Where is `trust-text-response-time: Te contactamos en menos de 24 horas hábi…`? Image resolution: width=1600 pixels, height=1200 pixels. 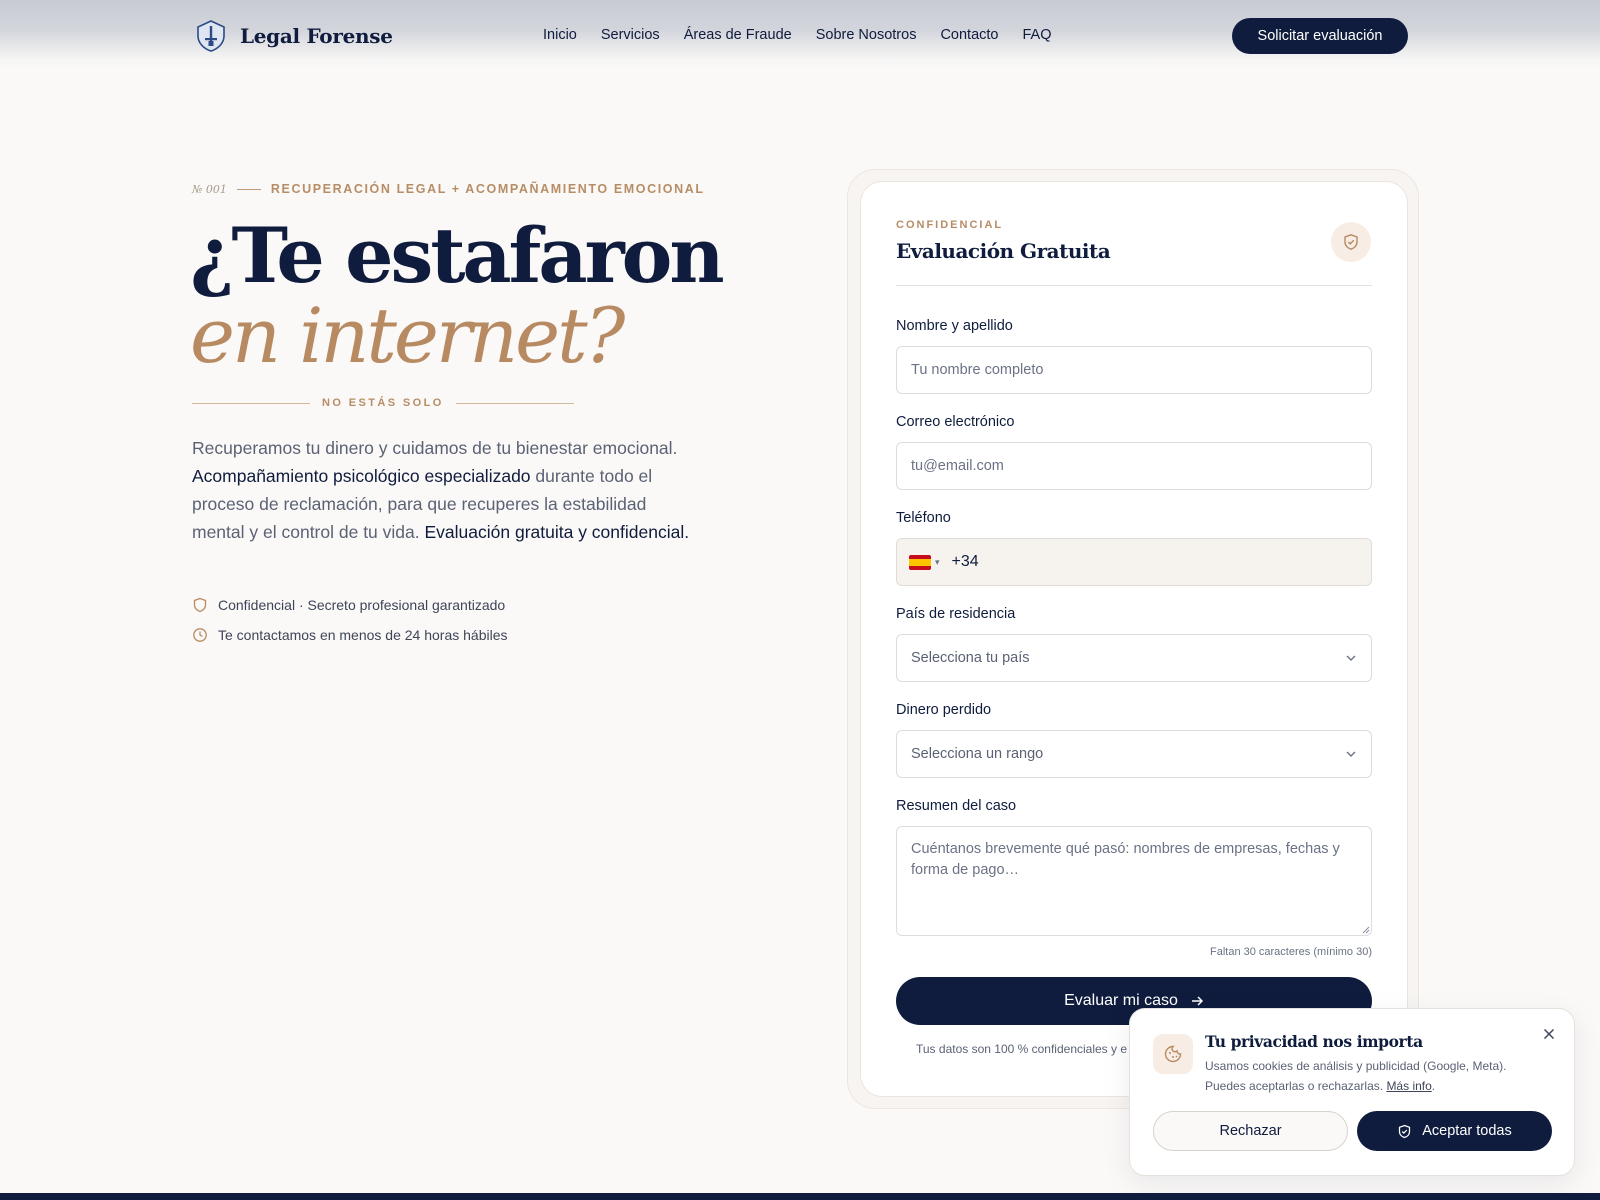 trust-text-response-time: Te contactamos en menos de 24 horas hábi… is located at coordinates (363, 635).